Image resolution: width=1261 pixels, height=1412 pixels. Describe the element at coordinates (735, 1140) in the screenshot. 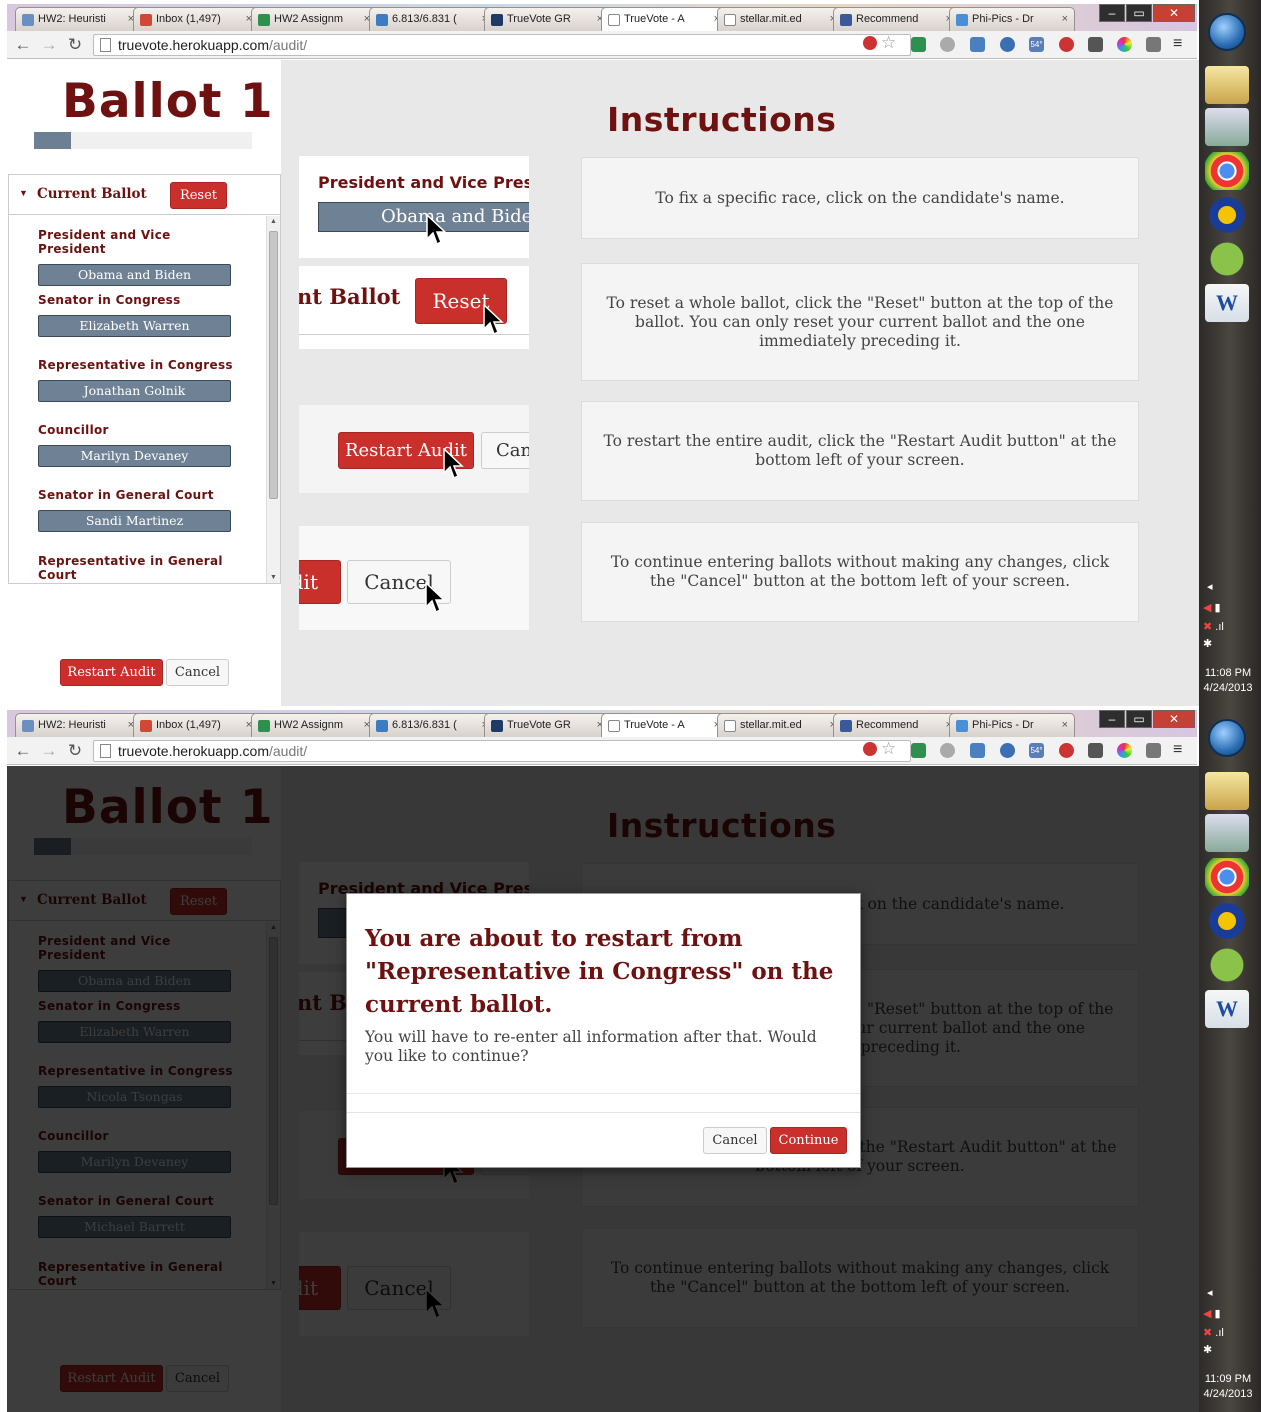

I see `dialog-cancel-button: Cancel` at that location.